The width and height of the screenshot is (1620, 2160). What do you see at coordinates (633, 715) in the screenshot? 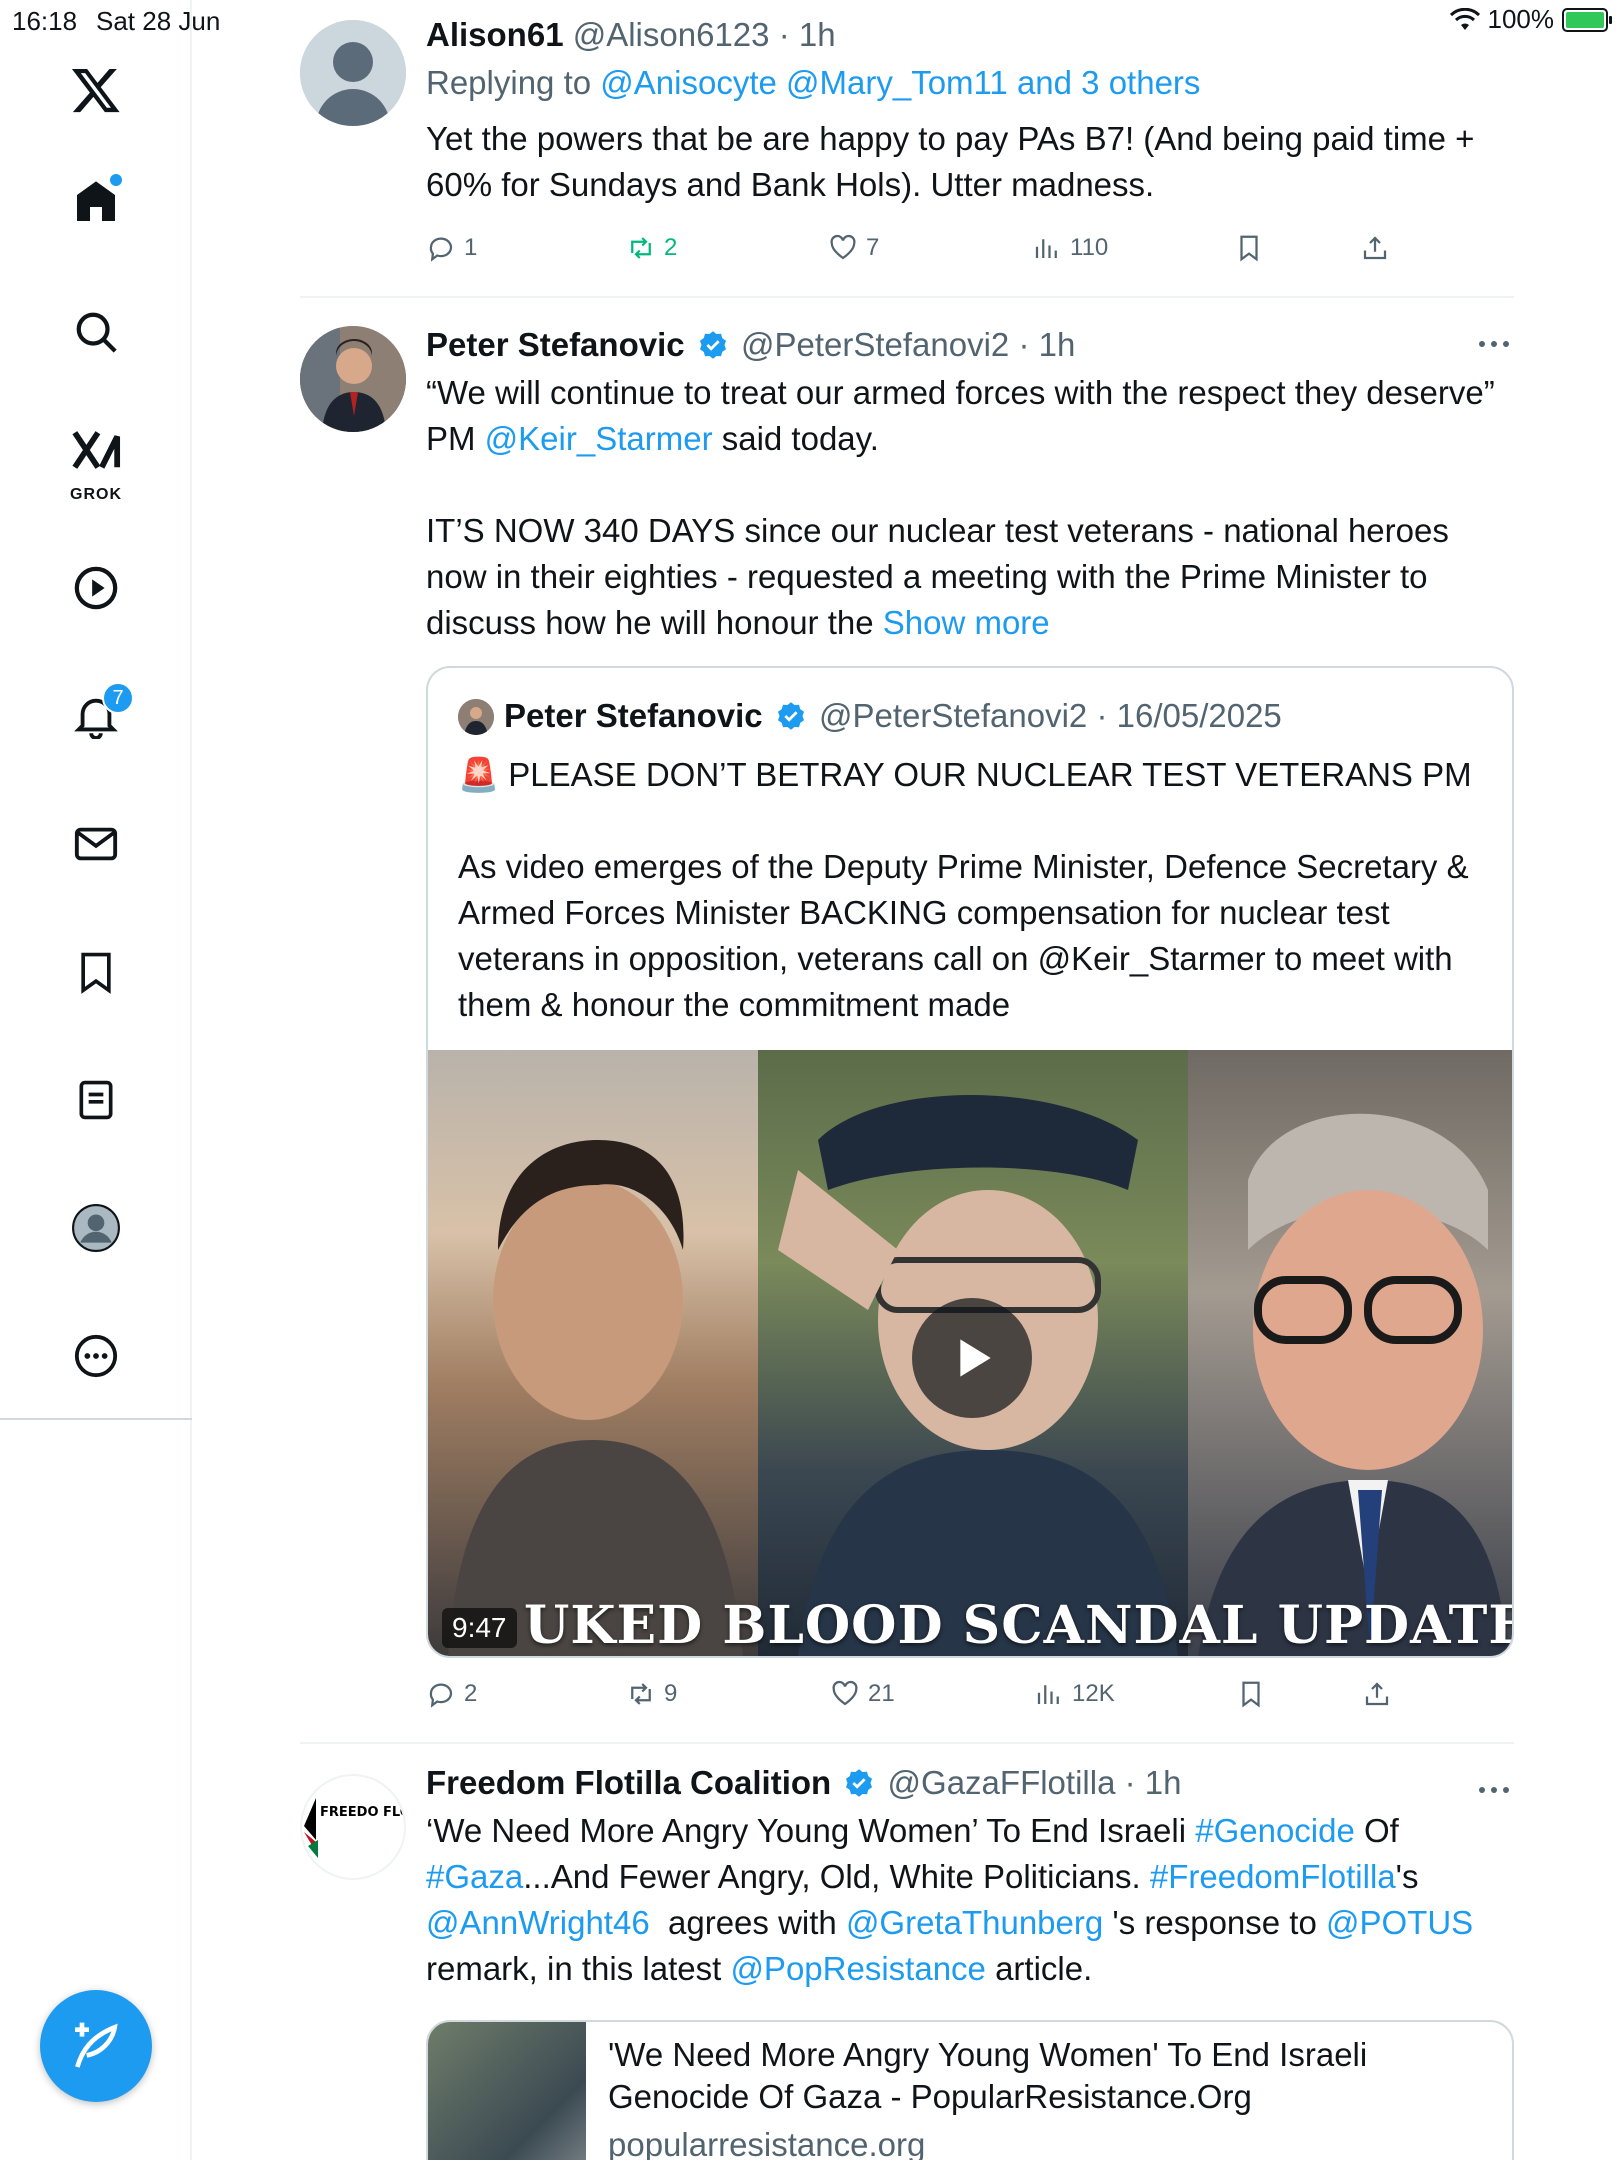
I see `quote-author-name: Peter Stefanovic` at bounding box center [633, 715].